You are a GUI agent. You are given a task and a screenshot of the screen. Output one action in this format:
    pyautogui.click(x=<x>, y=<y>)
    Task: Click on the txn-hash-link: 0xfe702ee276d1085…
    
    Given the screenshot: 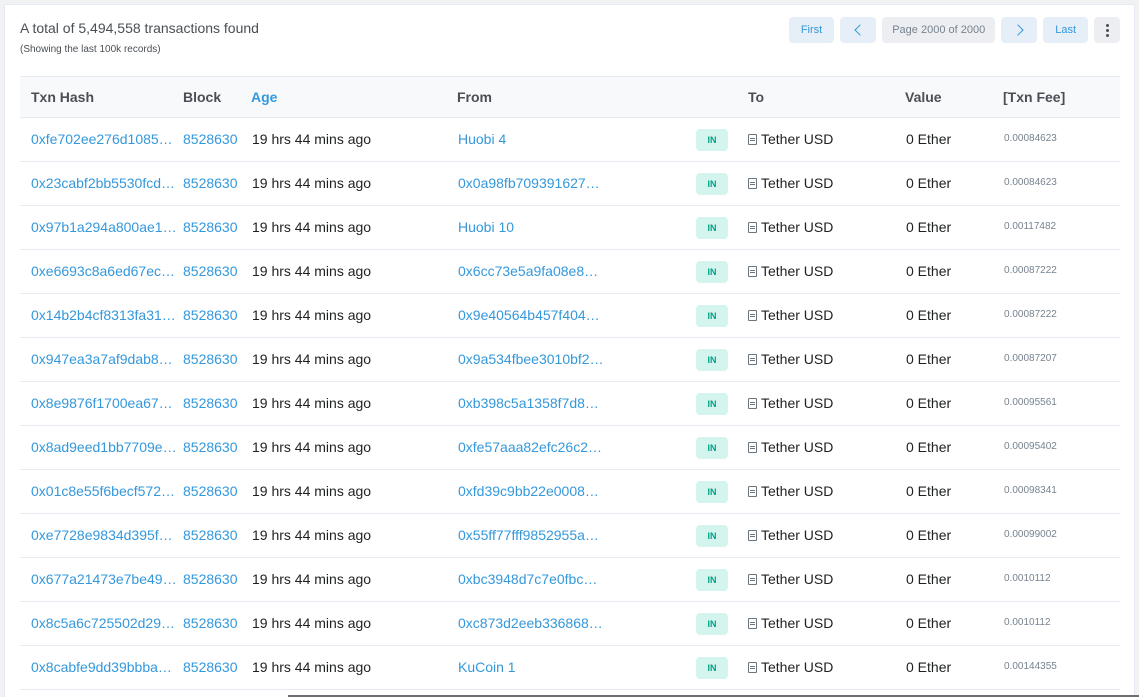 What is the action you would take?
    pyautogui.click(x=102, y=139)
    